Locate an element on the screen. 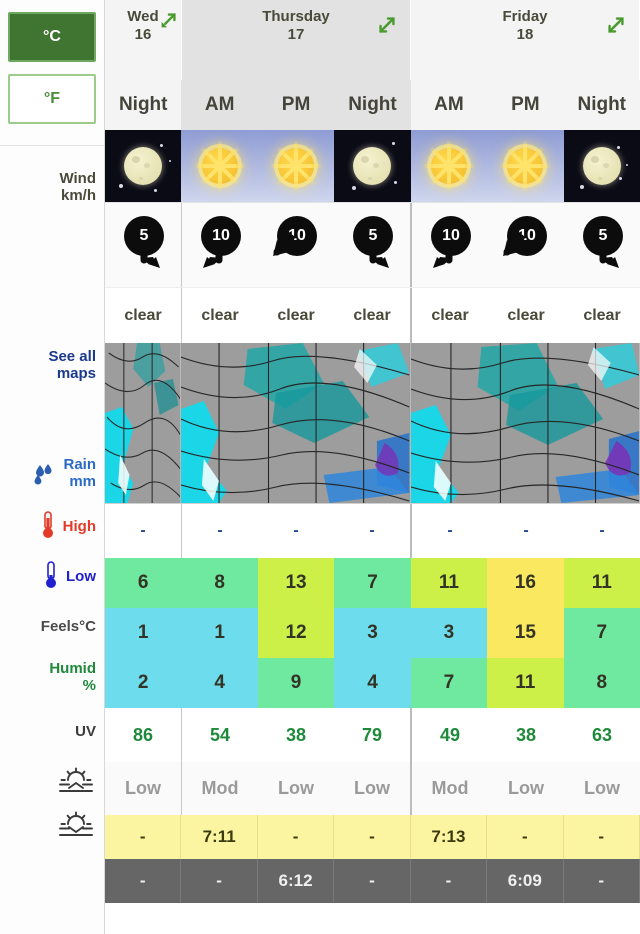 This screenshot has height=934, width=640. humidity-row: 86 54 38 79 49 38 63 is located at coordinates (372, 735).